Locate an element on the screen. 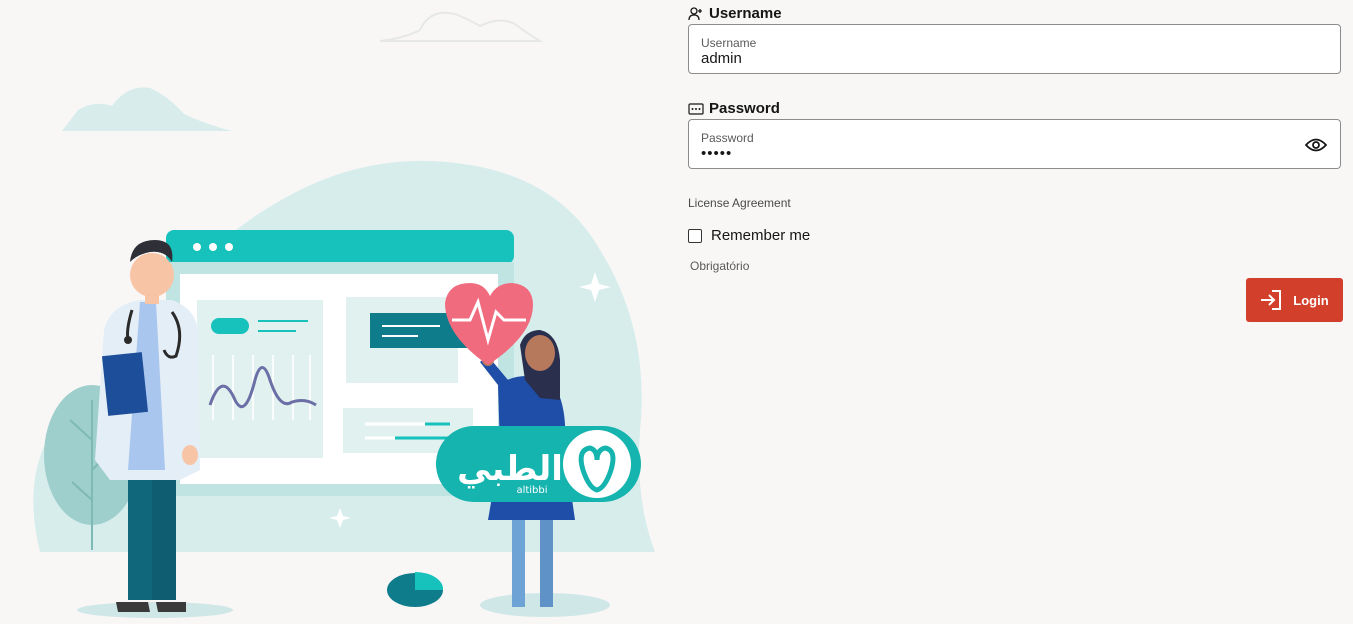  brand-arabic-text: الطبي is located at coordinates (510, 469).